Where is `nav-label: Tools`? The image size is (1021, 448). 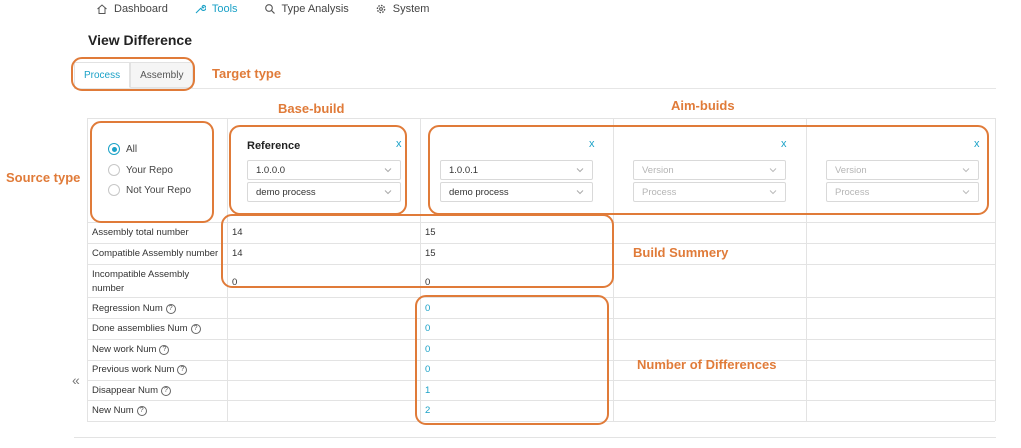
nav-label: Tools is located at coordinates (224, 9).